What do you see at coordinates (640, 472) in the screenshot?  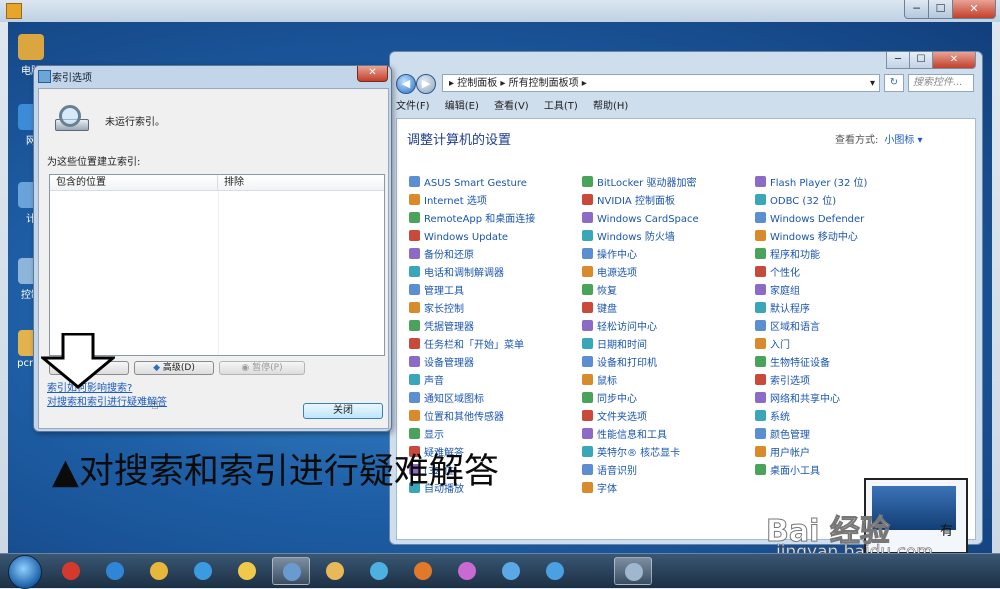 I see `cp-item: 语音识别` at bounding box center [640, 472].